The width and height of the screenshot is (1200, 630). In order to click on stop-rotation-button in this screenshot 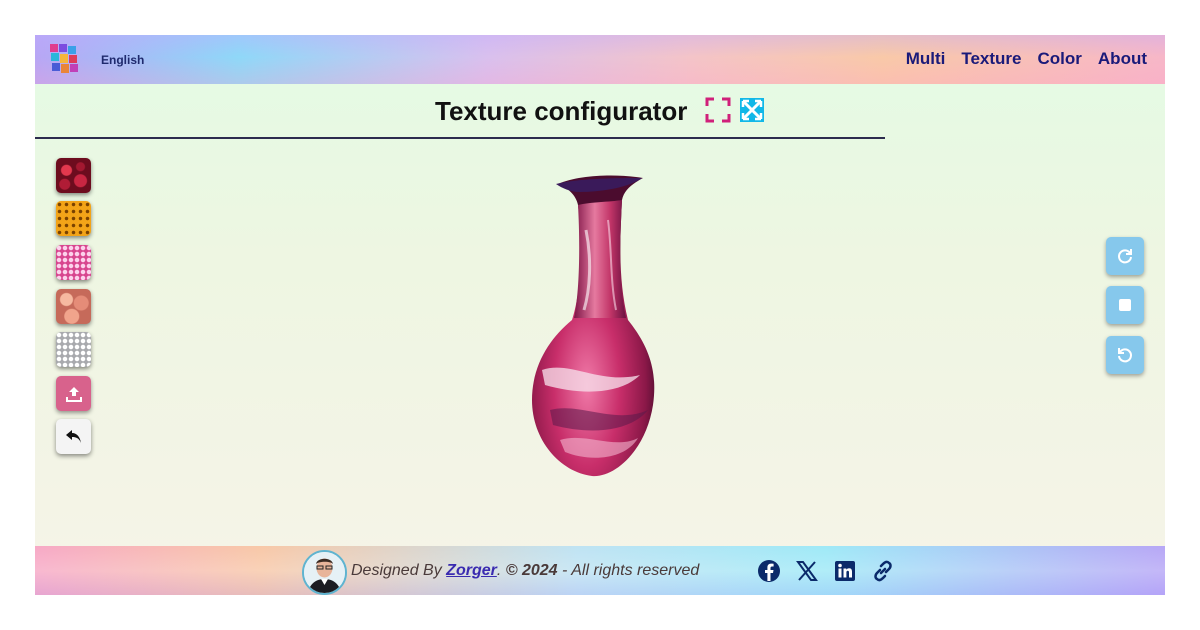, I will do `click(1125, 305)`.